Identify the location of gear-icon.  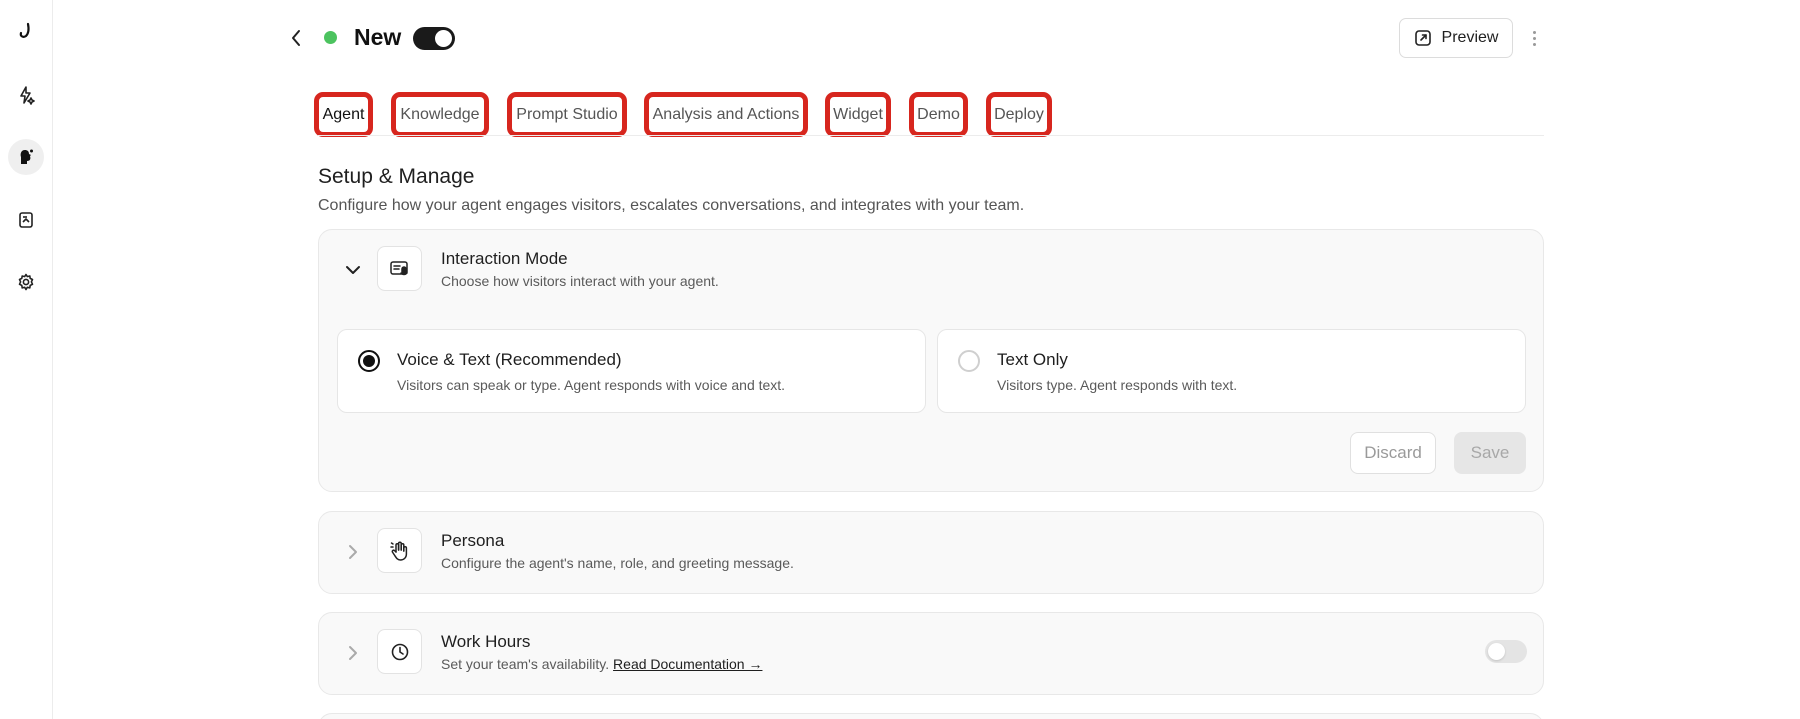
(26, 282).